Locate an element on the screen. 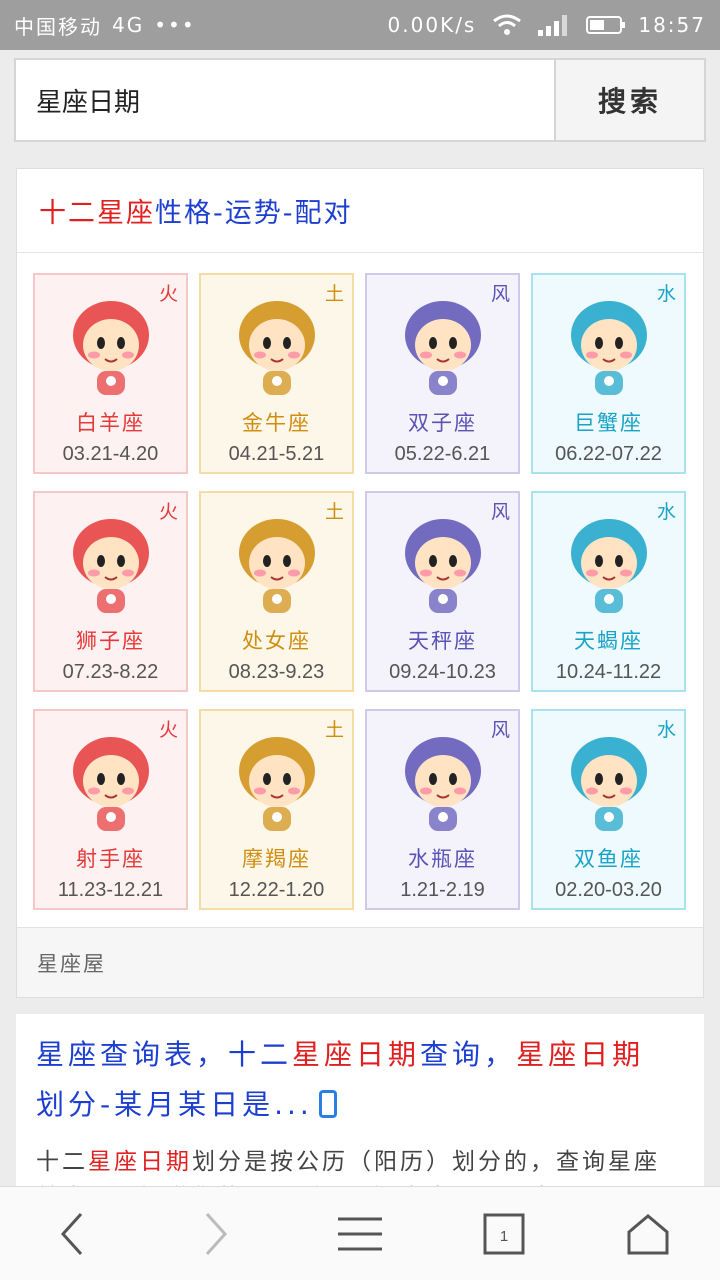  tabs-button: 1 is located at coordinates (504, 1233).